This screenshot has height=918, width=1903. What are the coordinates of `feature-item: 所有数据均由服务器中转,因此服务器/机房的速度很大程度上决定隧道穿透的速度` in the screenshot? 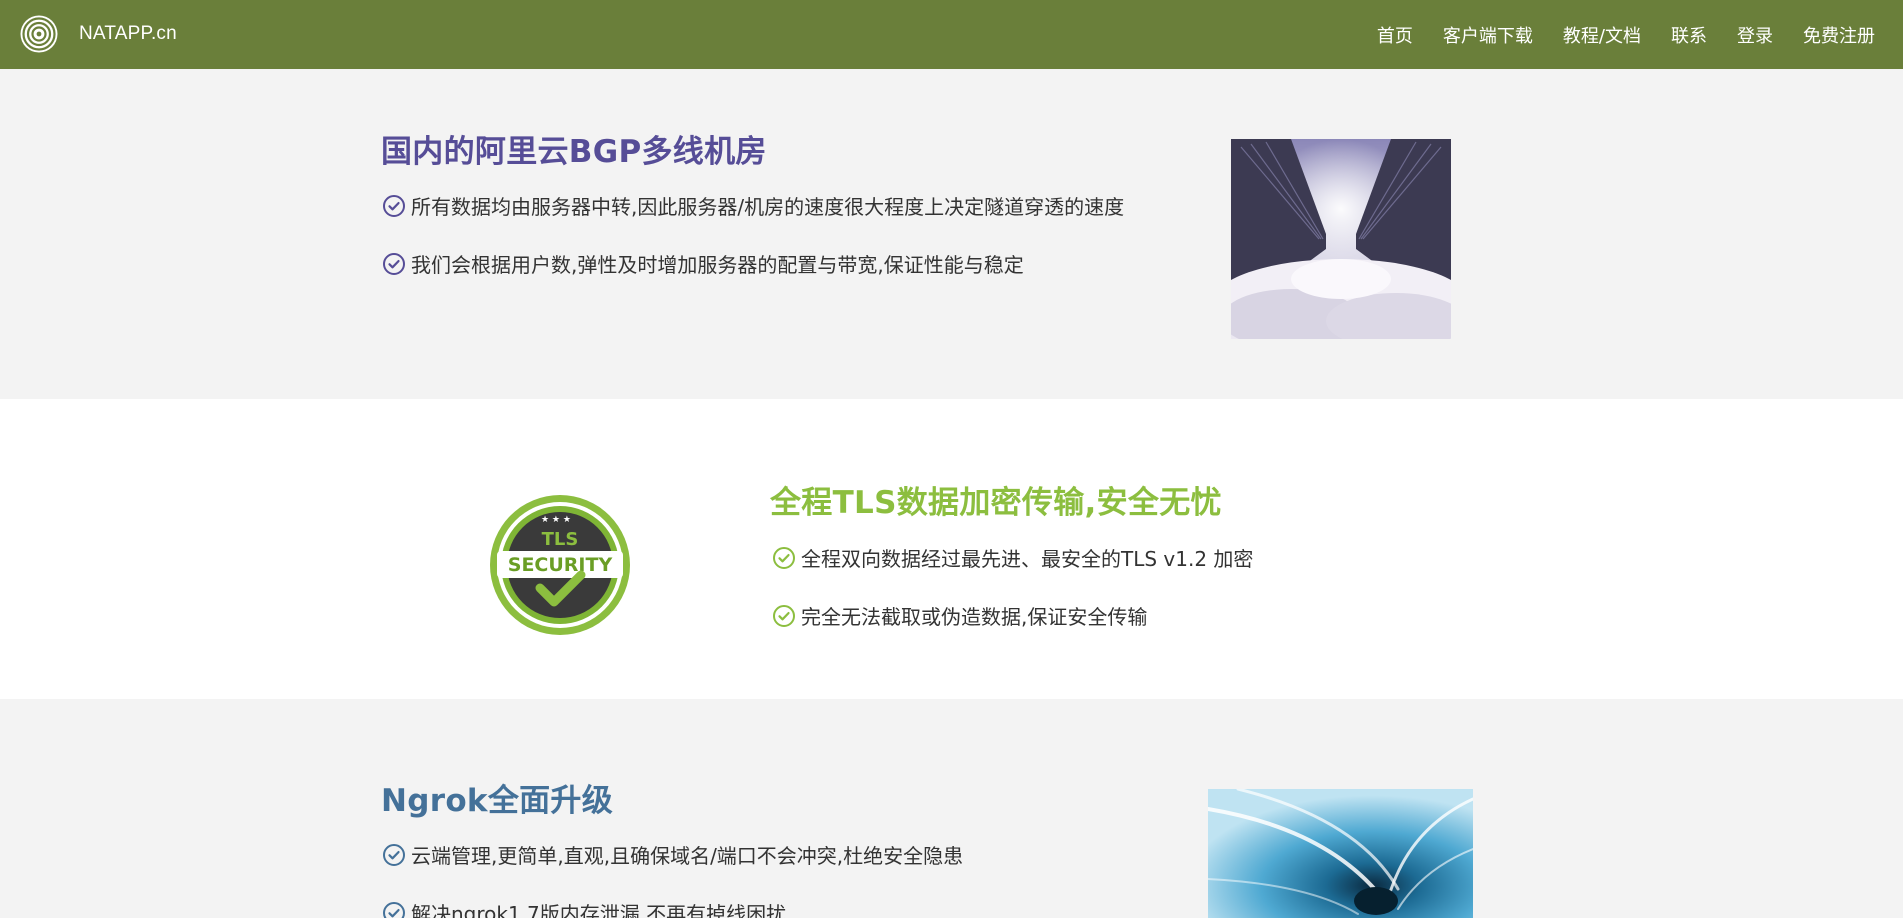 It's located at (753, 205).